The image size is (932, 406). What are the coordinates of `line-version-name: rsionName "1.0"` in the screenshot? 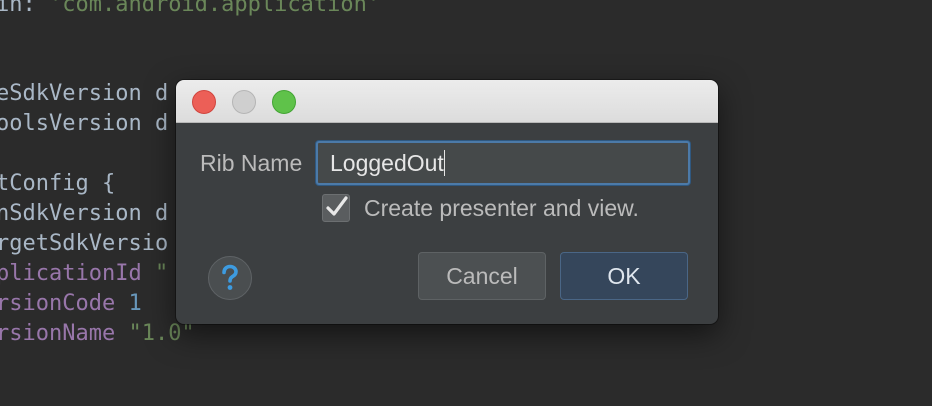 It's located at (97, 334).